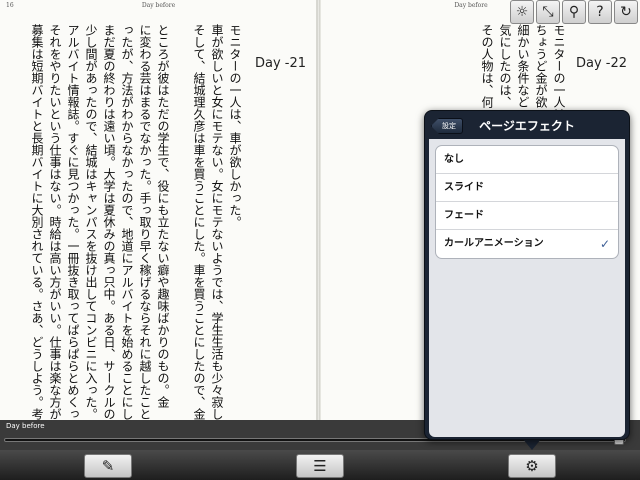 The width and height of the screenshot is (640, 480). Describe the element at coordinates (25, 426) in the screenshot. I see `chapter-label: Day before` at that location.